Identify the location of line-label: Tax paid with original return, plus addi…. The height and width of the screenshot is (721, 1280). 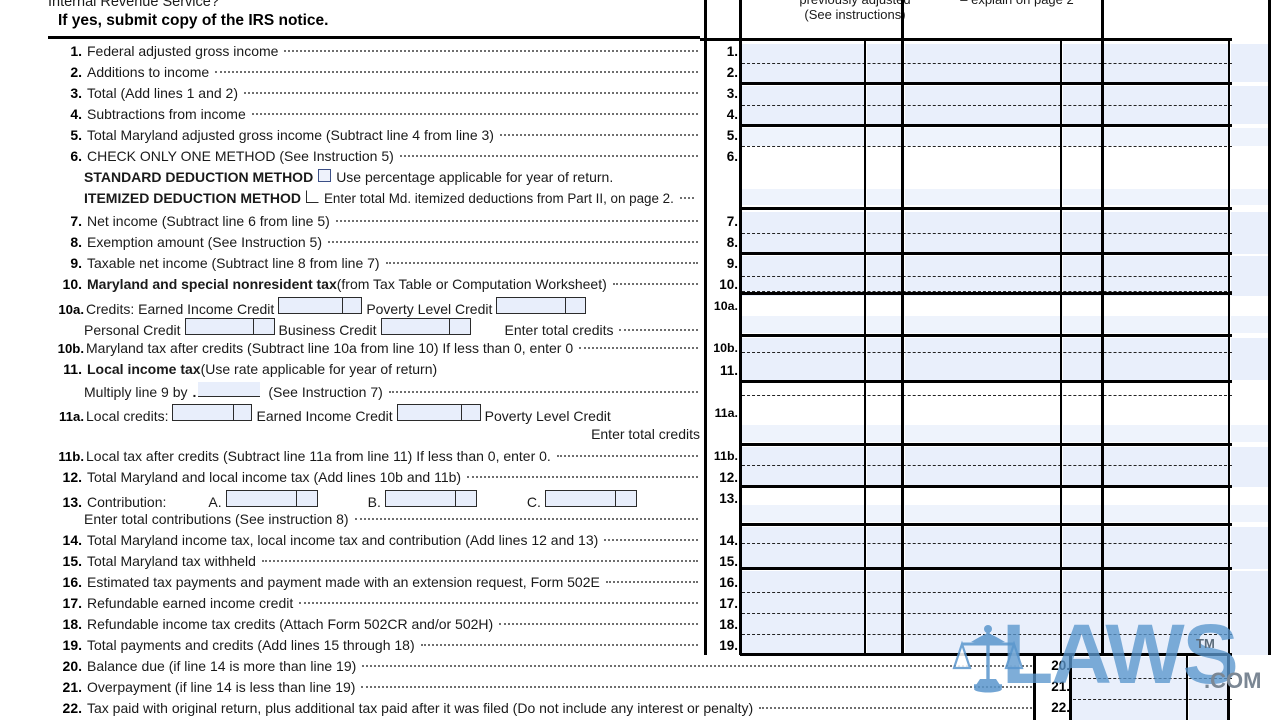
(420, 708).